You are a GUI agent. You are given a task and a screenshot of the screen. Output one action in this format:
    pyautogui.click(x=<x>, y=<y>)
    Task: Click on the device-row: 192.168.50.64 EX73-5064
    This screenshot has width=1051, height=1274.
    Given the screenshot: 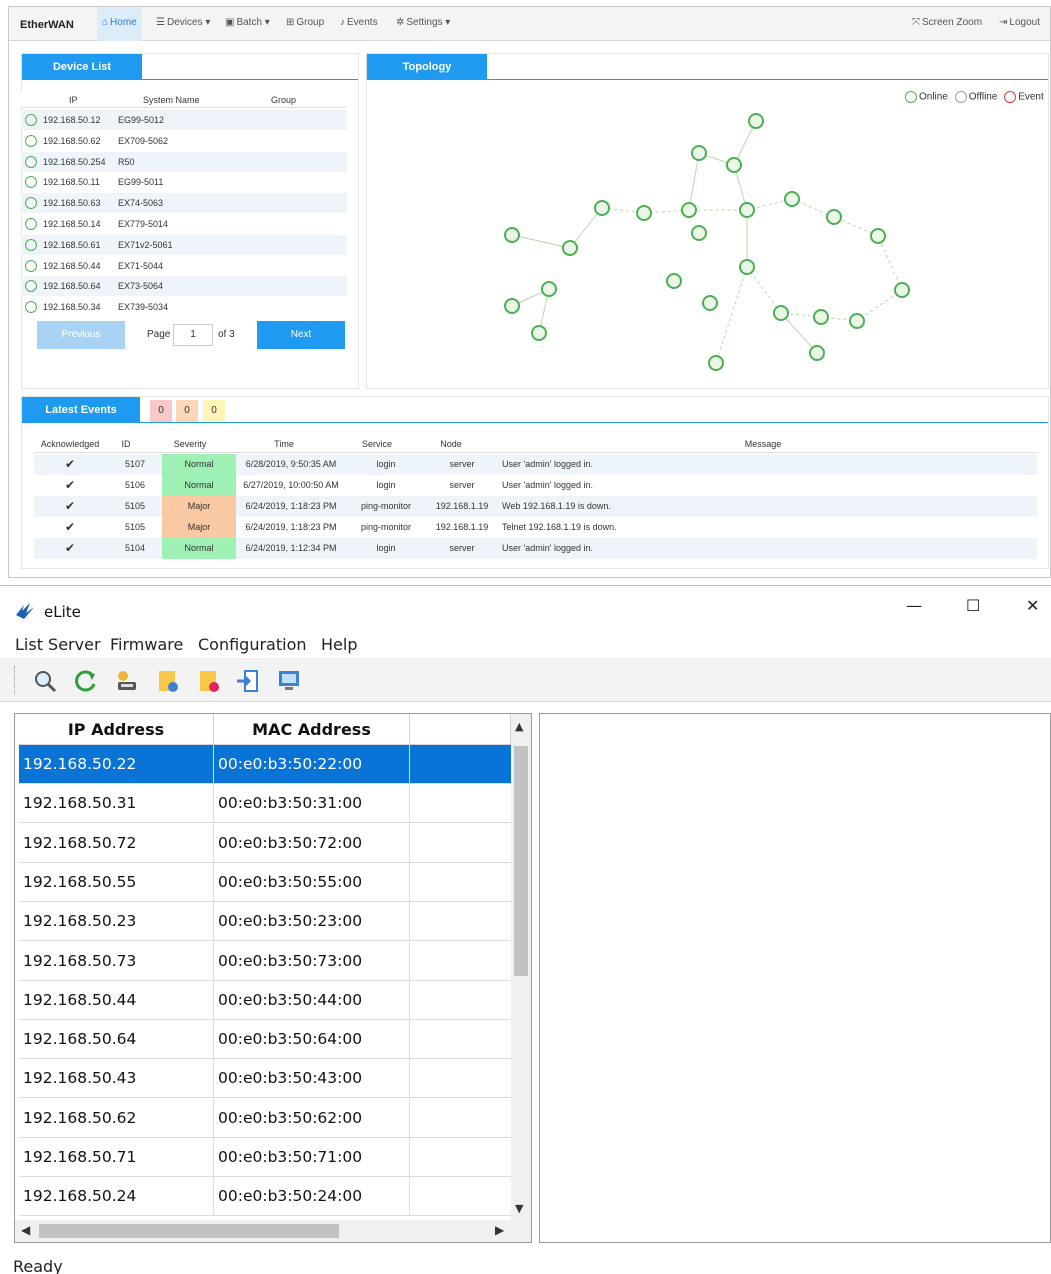 What is the action you would take?
    pyautogui.click(x=184, y=286)
    